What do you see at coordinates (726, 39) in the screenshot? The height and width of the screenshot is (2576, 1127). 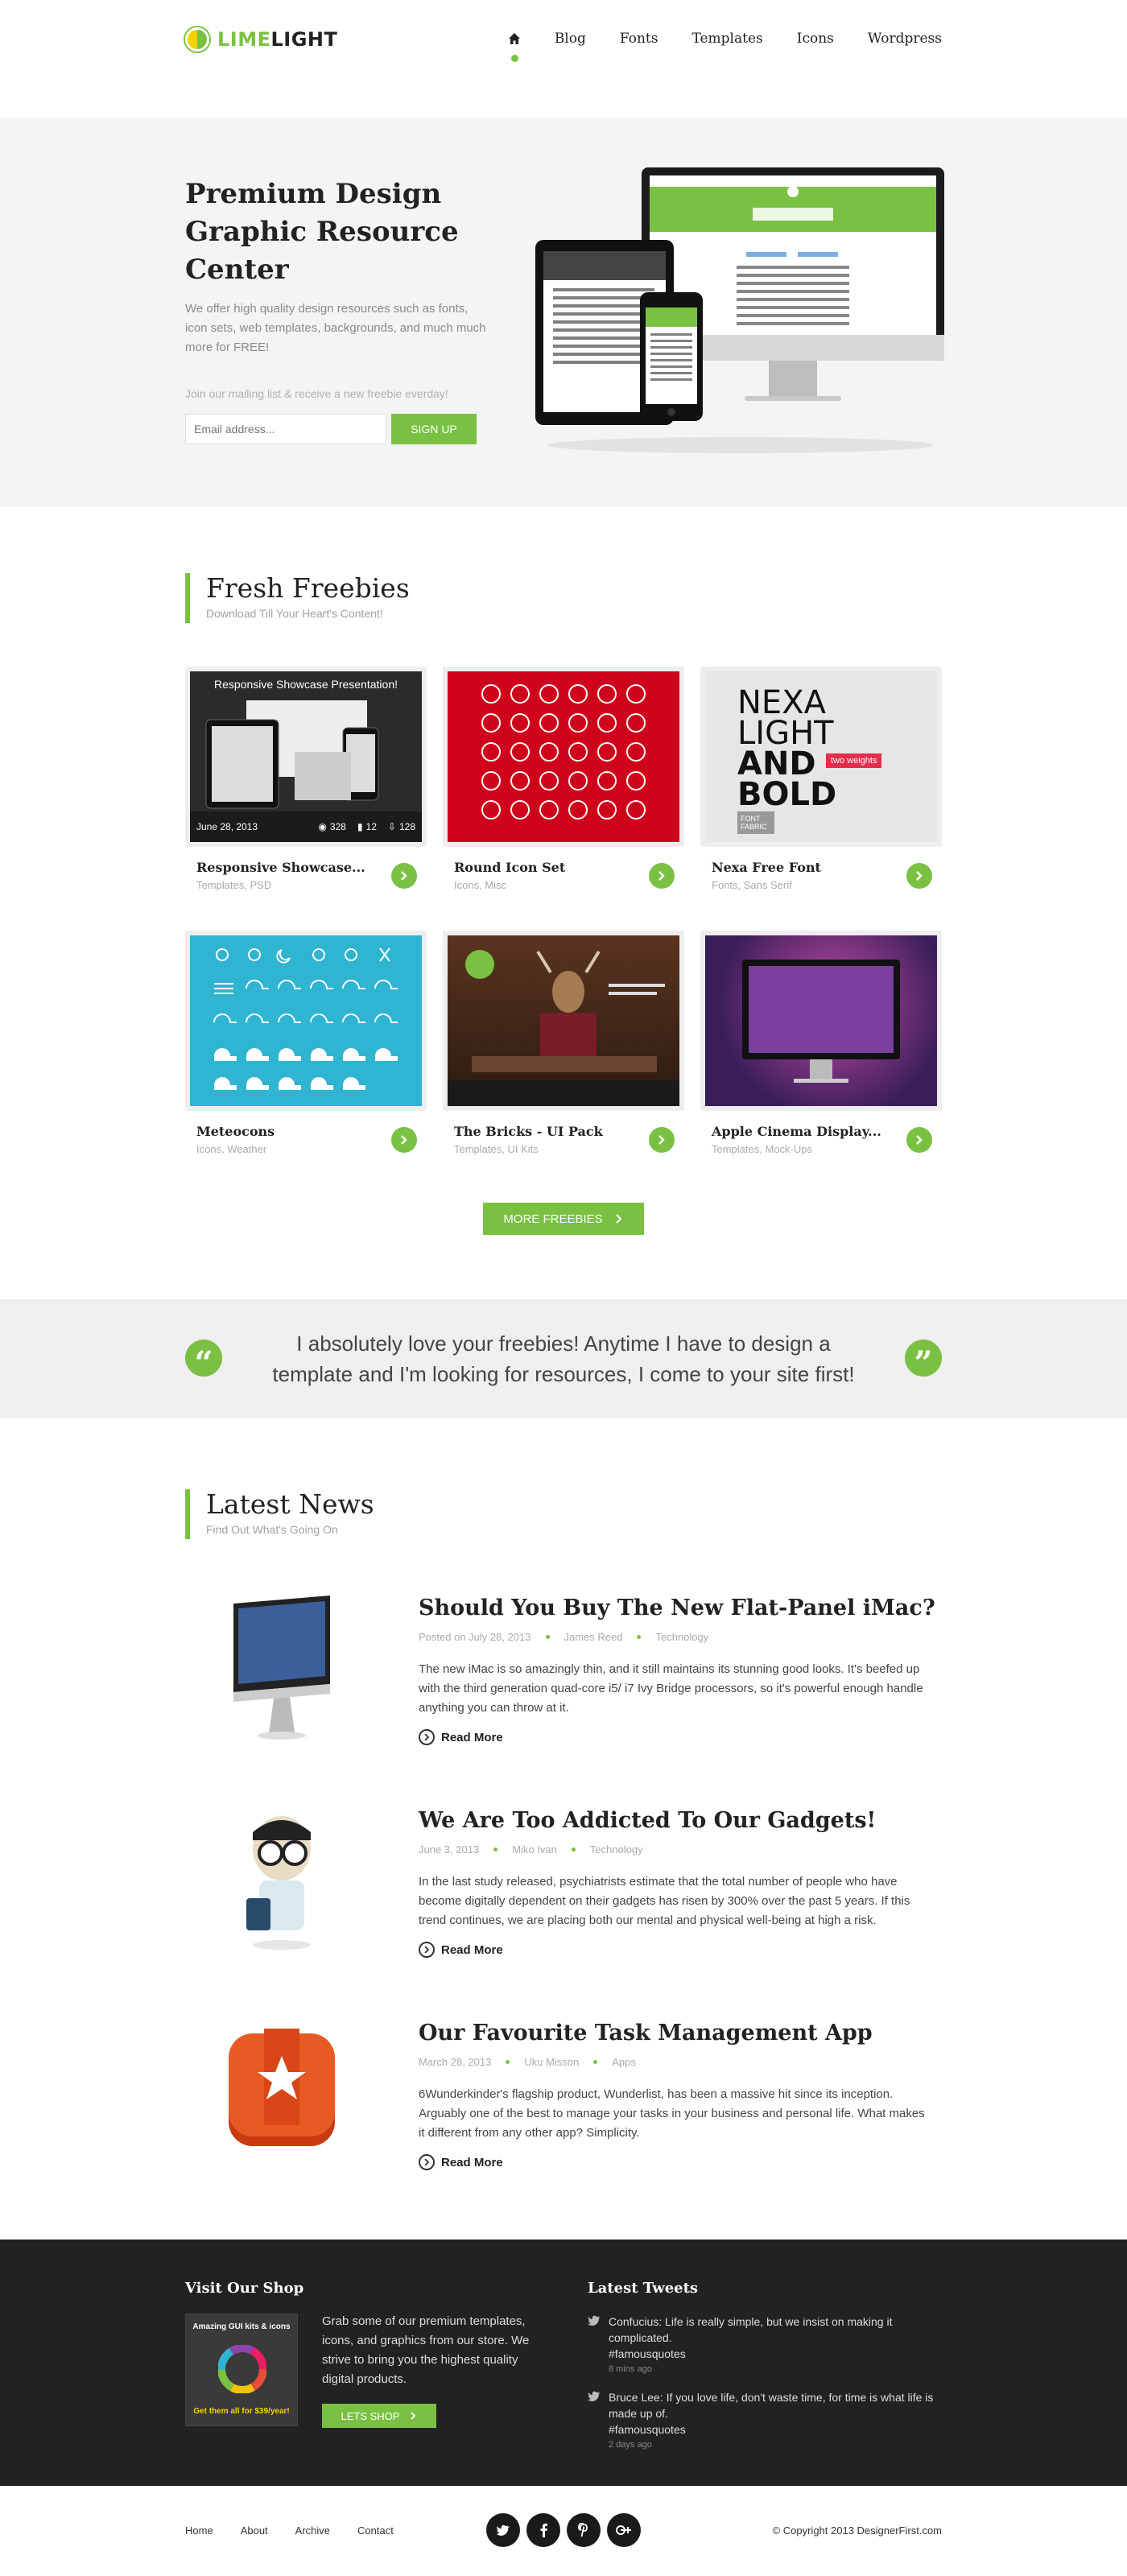 I see `nav-templates: Templates` at bounding box center [726, 39].